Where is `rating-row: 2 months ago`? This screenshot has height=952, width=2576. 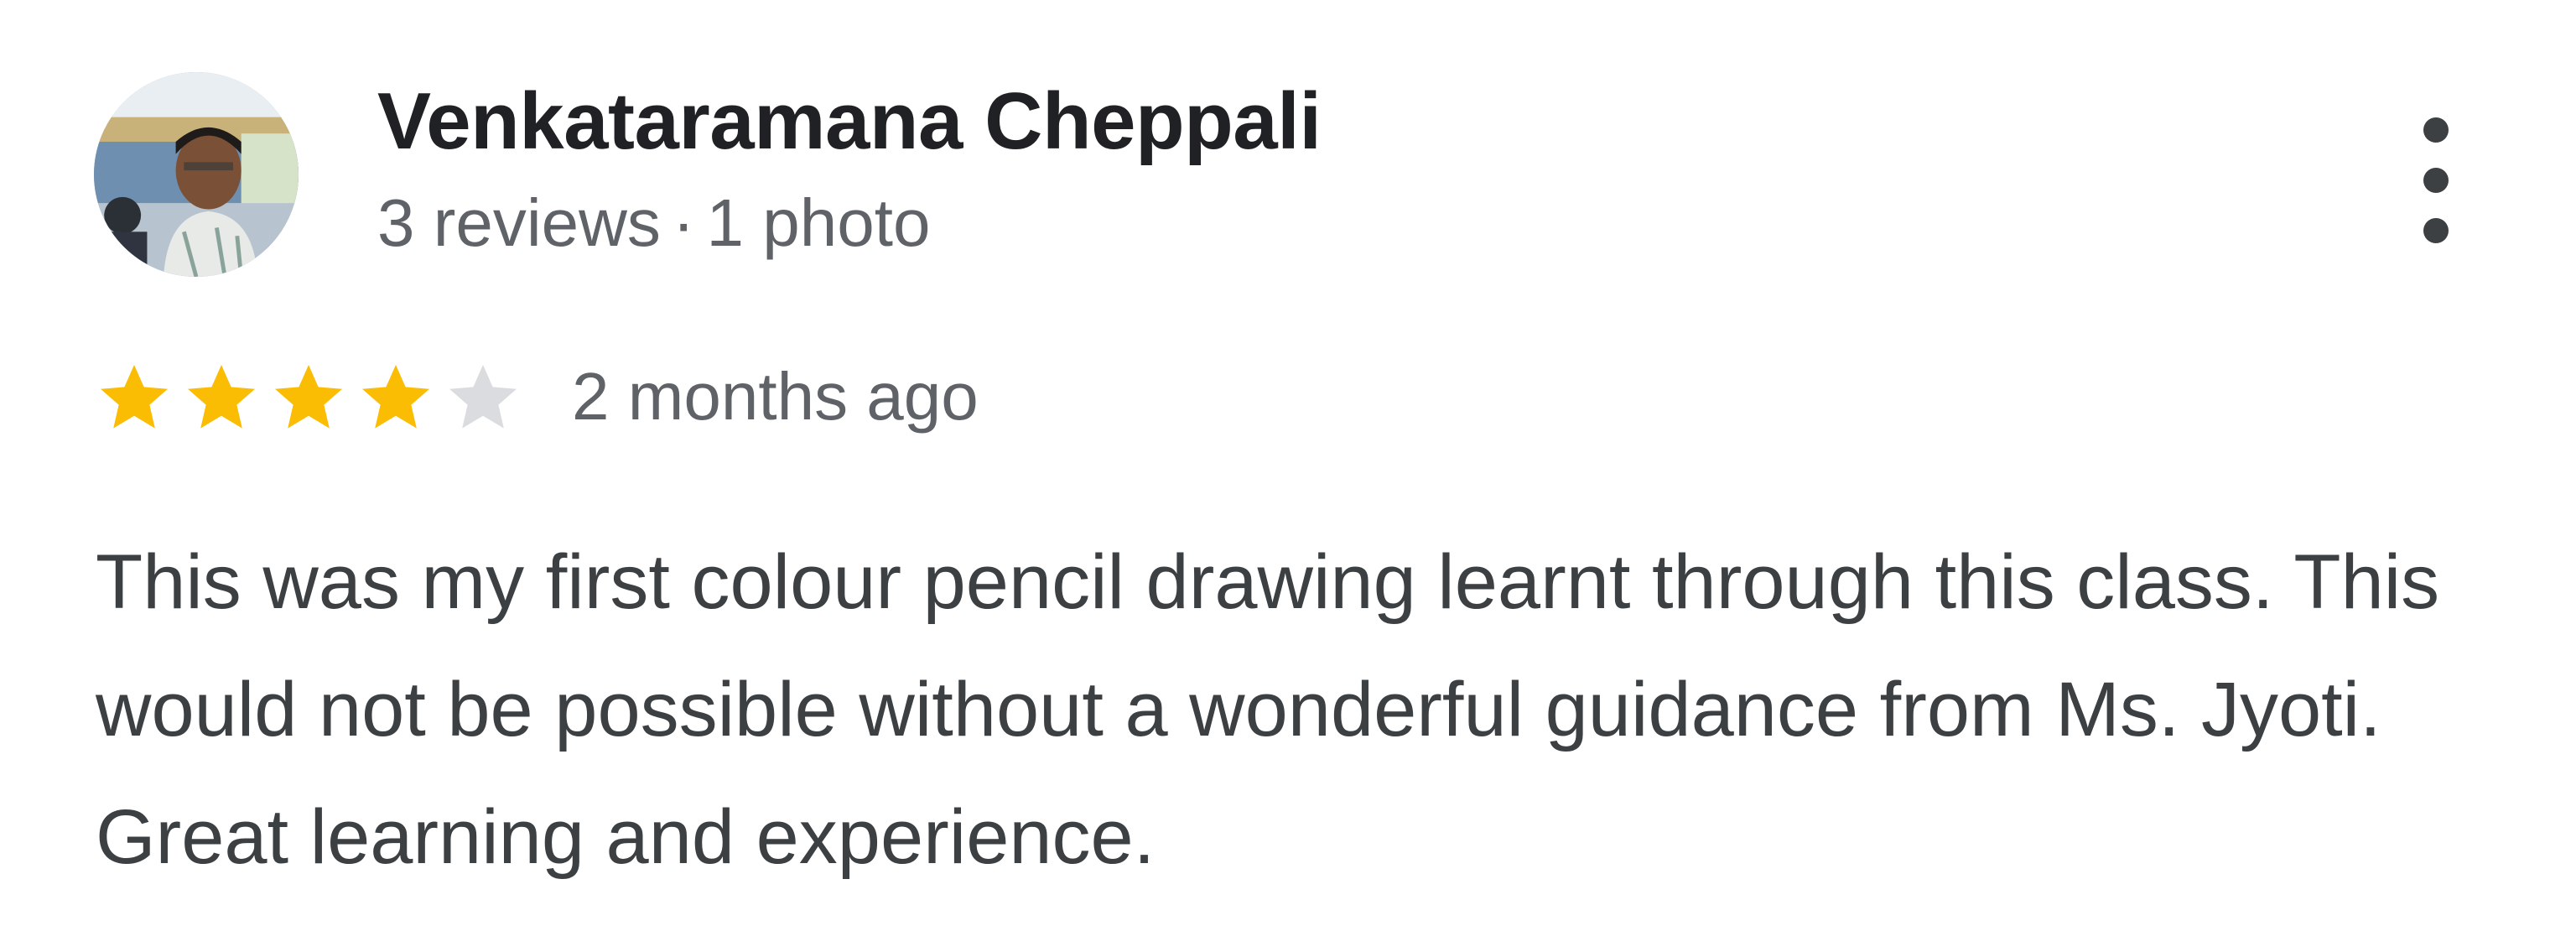 rating-row: 2 months ago is located at coordinates (536, 397).